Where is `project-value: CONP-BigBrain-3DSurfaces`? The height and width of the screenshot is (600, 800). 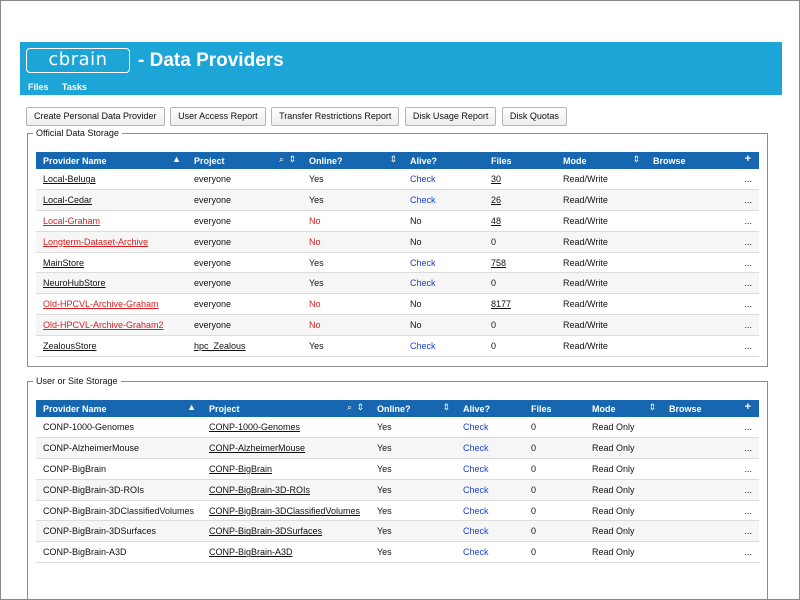
project-value: CONP-BigBrain-3DSurfaces is located at coordinates (265, 531).